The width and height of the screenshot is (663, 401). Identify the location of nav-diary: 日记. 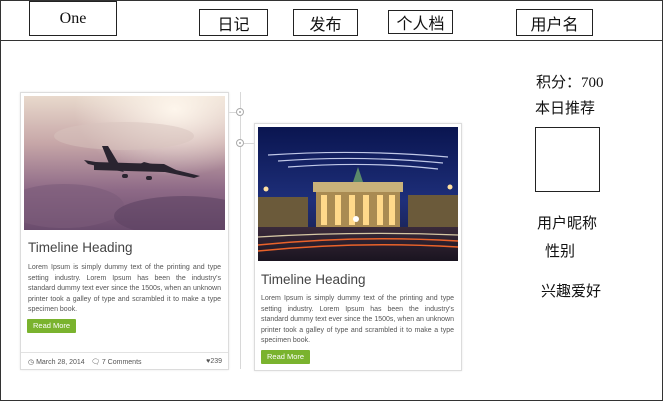
(233, 22).